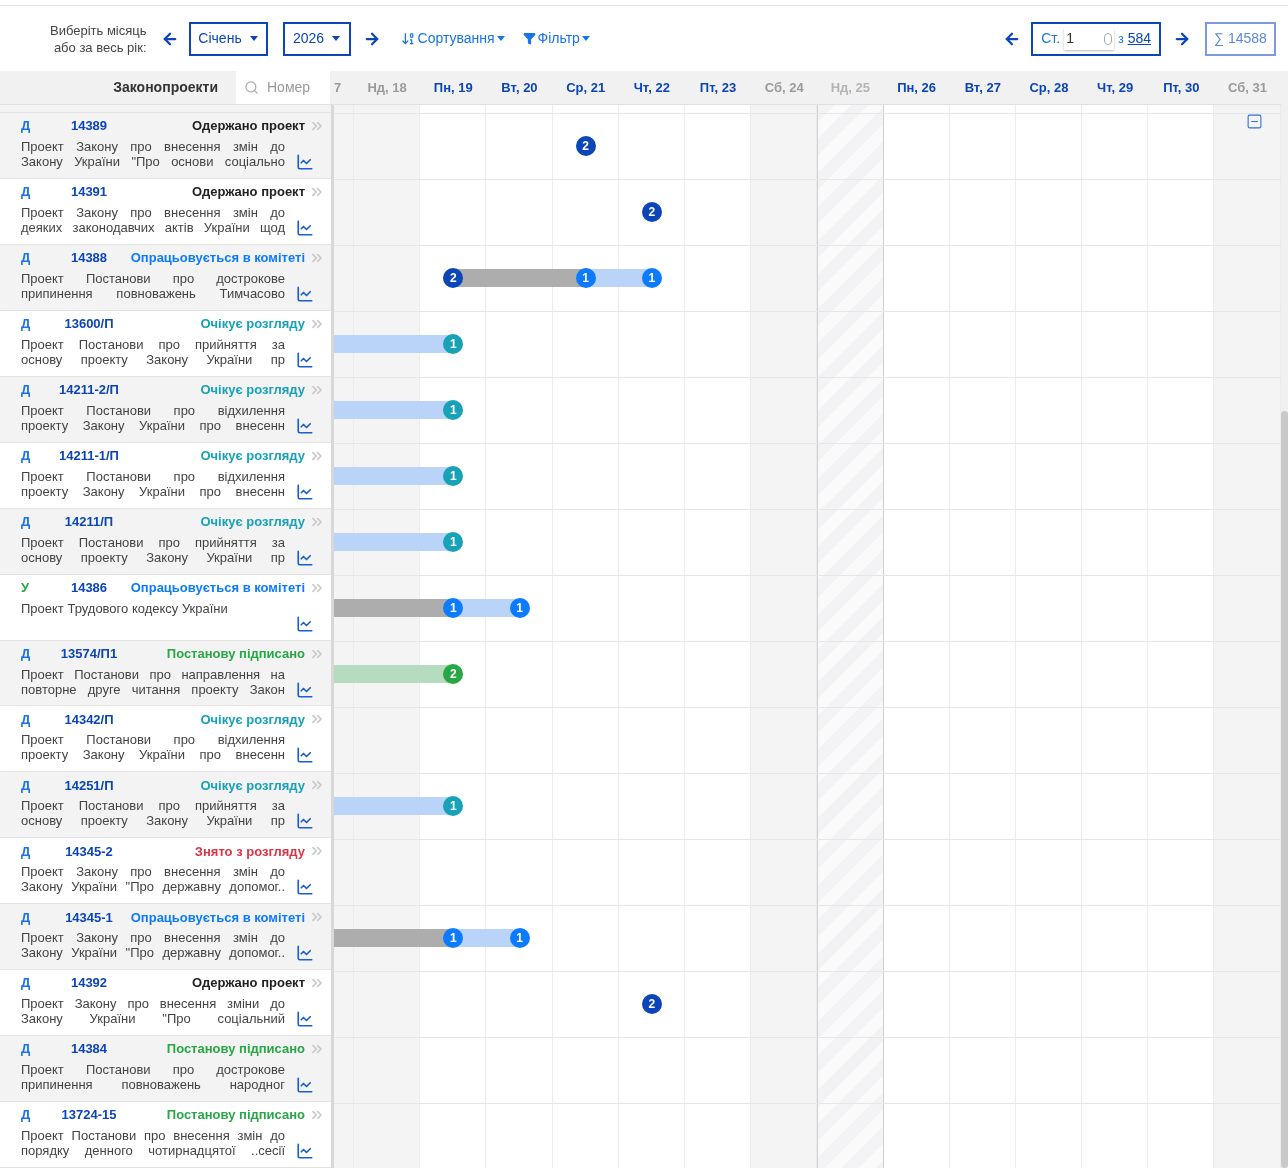  What do you see at coordinates (89, 324) in the screenshot?
I see `bill-number: 13600/П` at bounding box center [89, 324].